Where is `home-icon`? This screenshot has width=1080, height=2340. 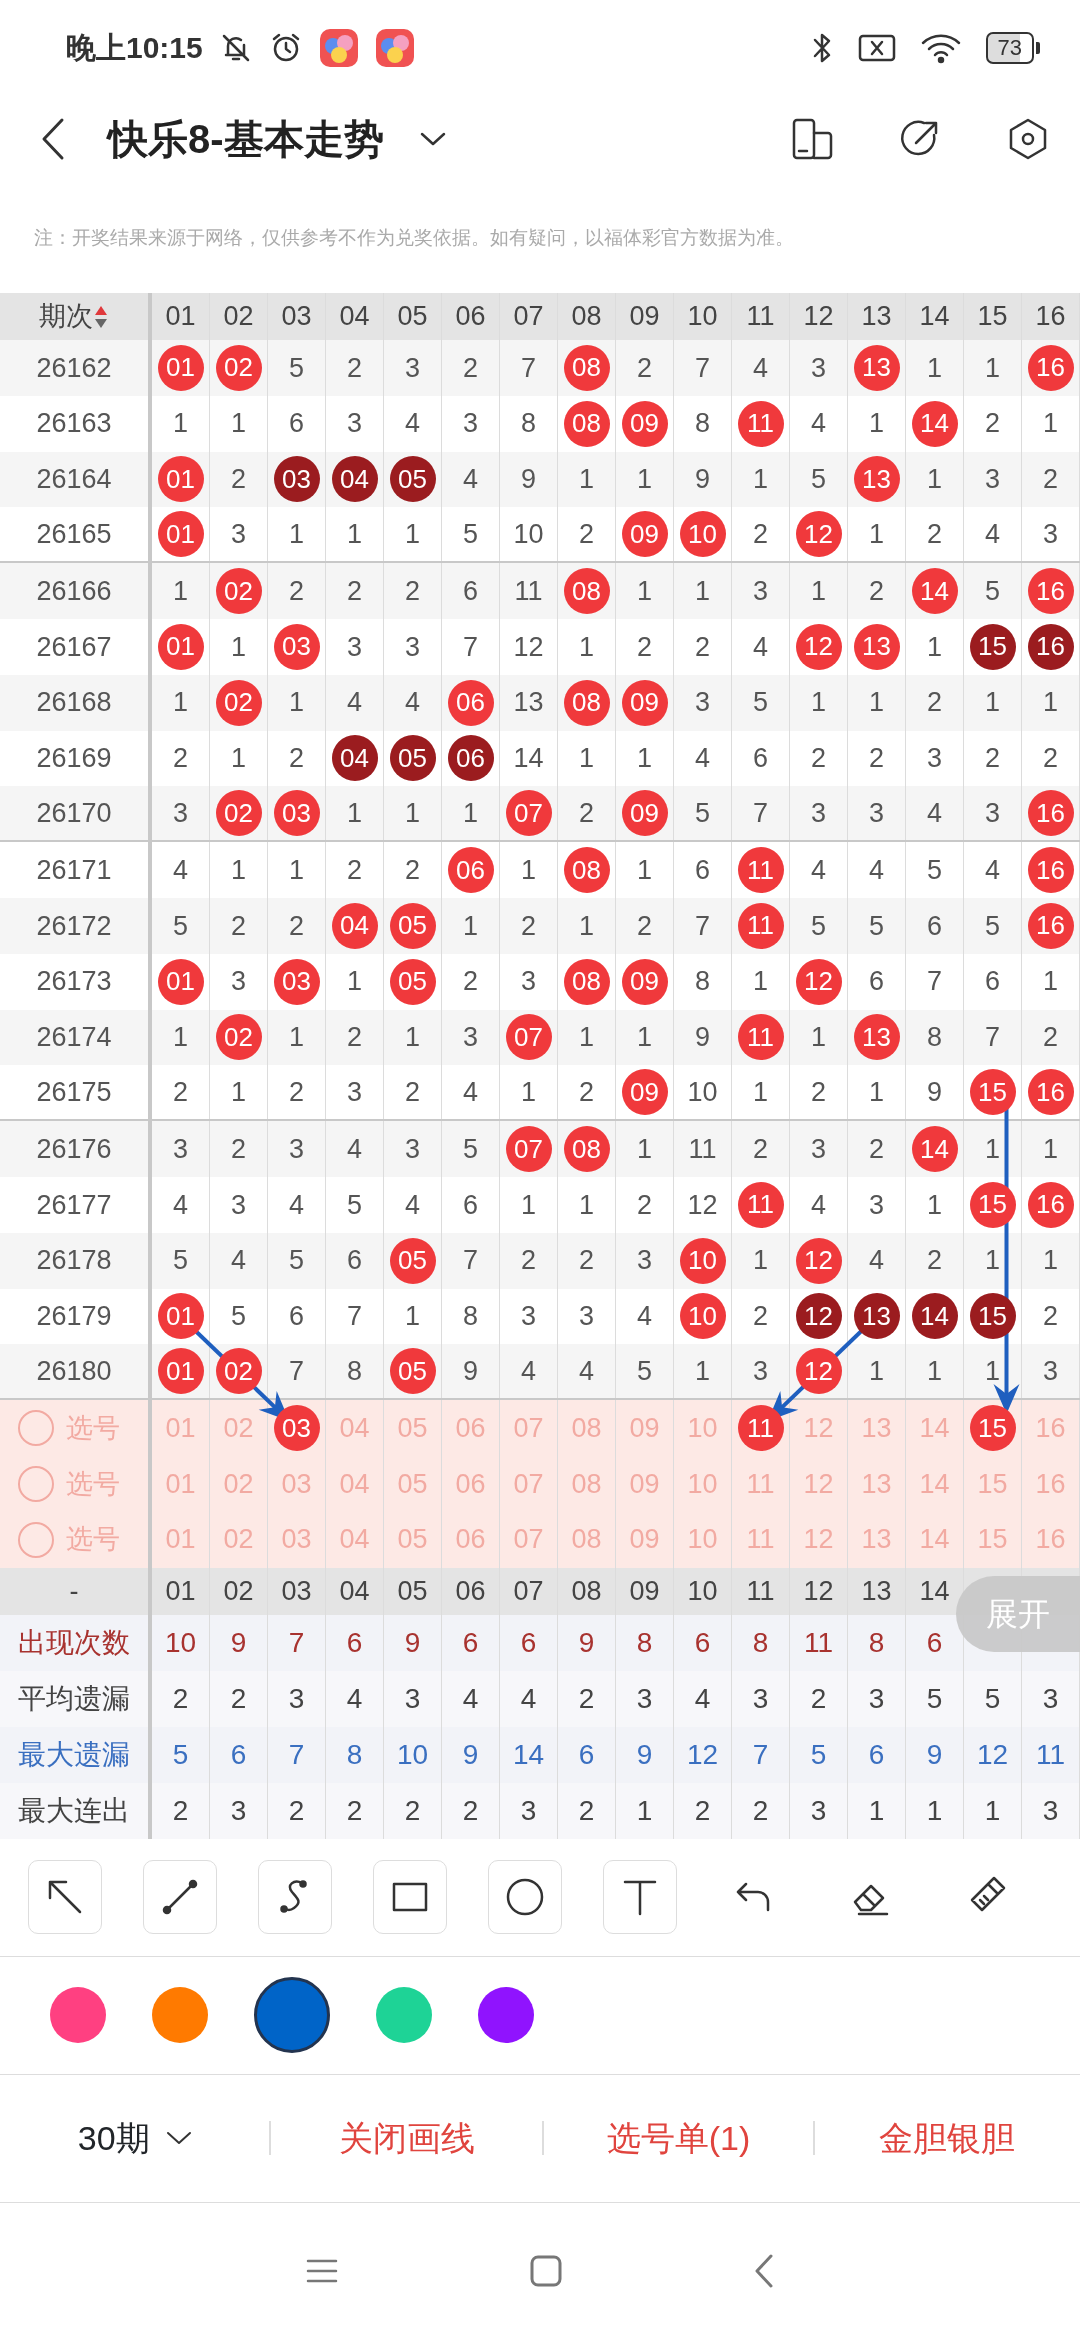 home-icon is located at coordinates (546, 2271).